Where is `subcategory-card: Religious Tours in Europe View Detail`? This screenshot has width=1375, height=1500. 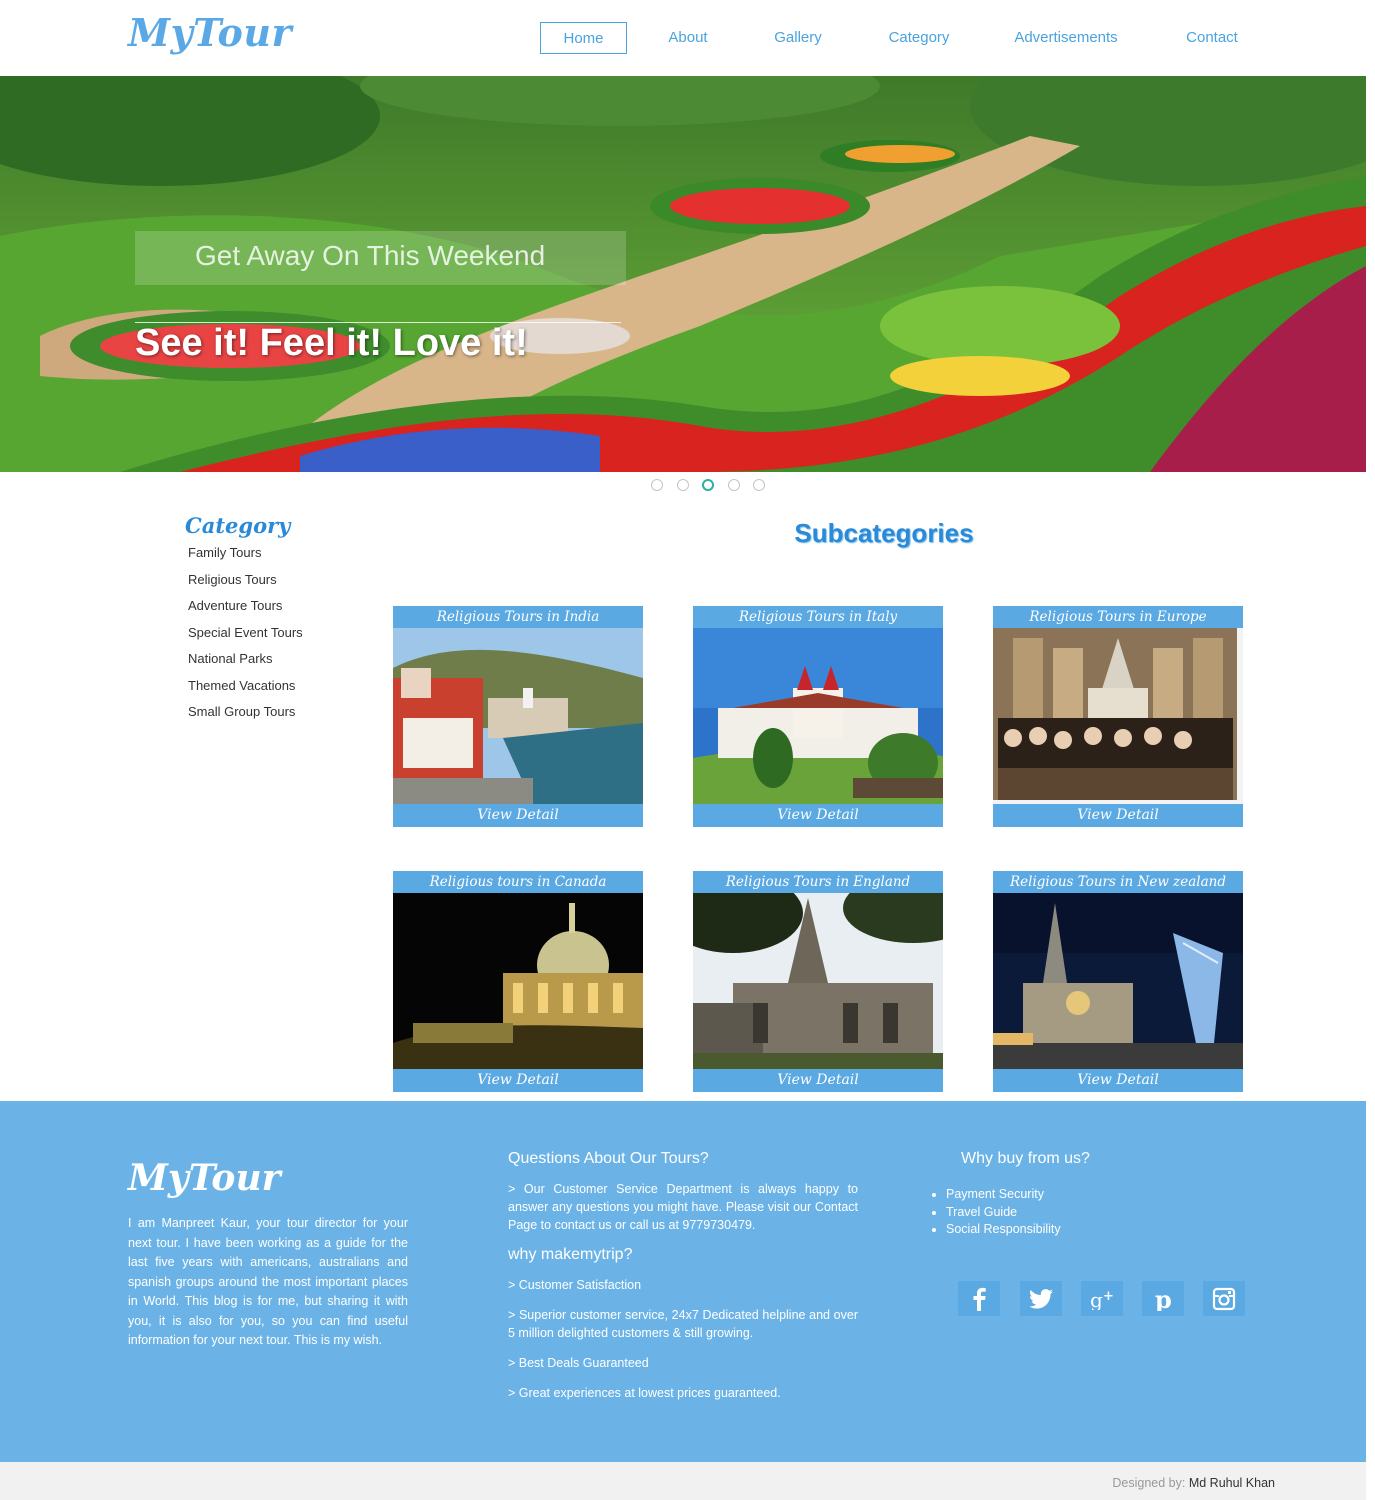
subcategory-card: Religious Tours in Europe View Detail is located at coordinates (1118, 716).